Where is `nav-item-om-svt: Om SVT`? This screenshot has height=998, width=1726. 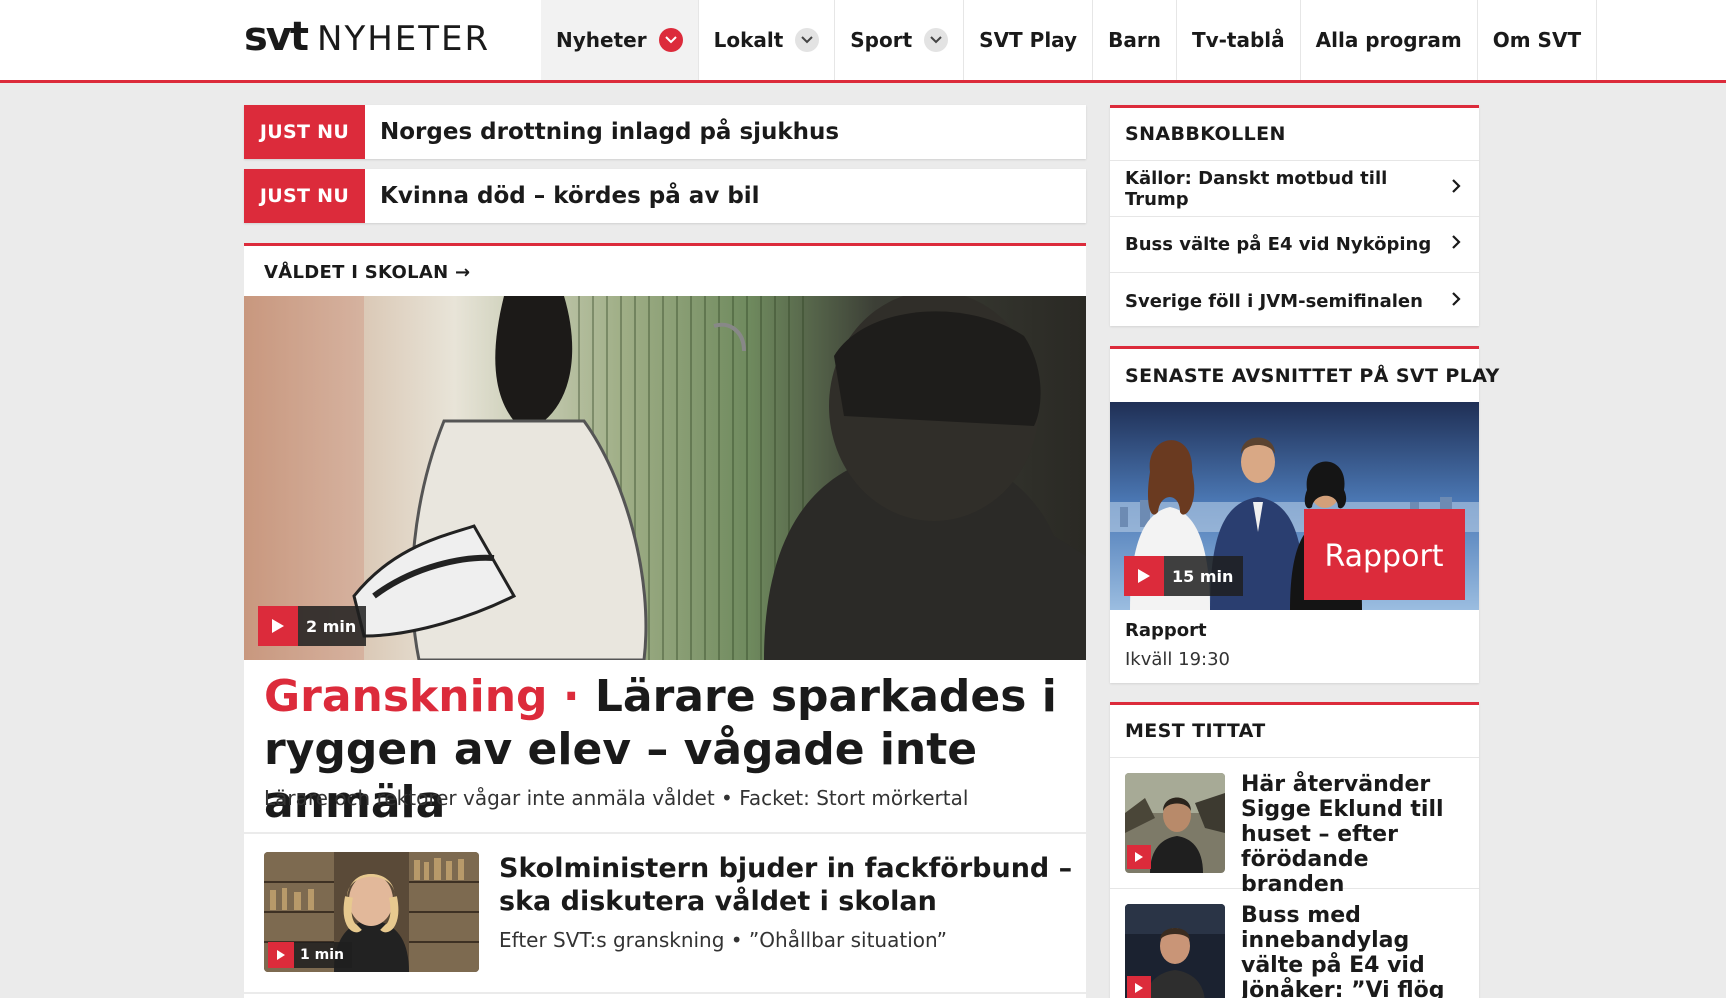
nav-item-om-svt: Om SVT is located at coordinates (1537, 40).